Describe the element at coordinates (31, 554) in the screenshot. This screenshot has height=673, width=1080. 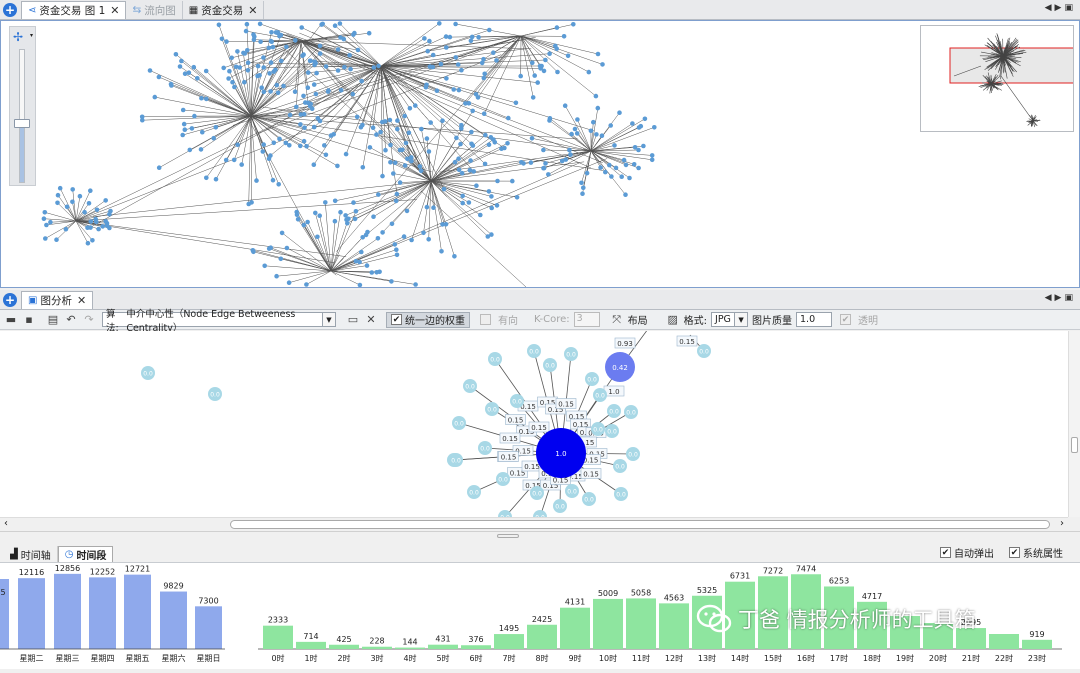
I see `tab-timeline: ▟ 时间轴` at that location.